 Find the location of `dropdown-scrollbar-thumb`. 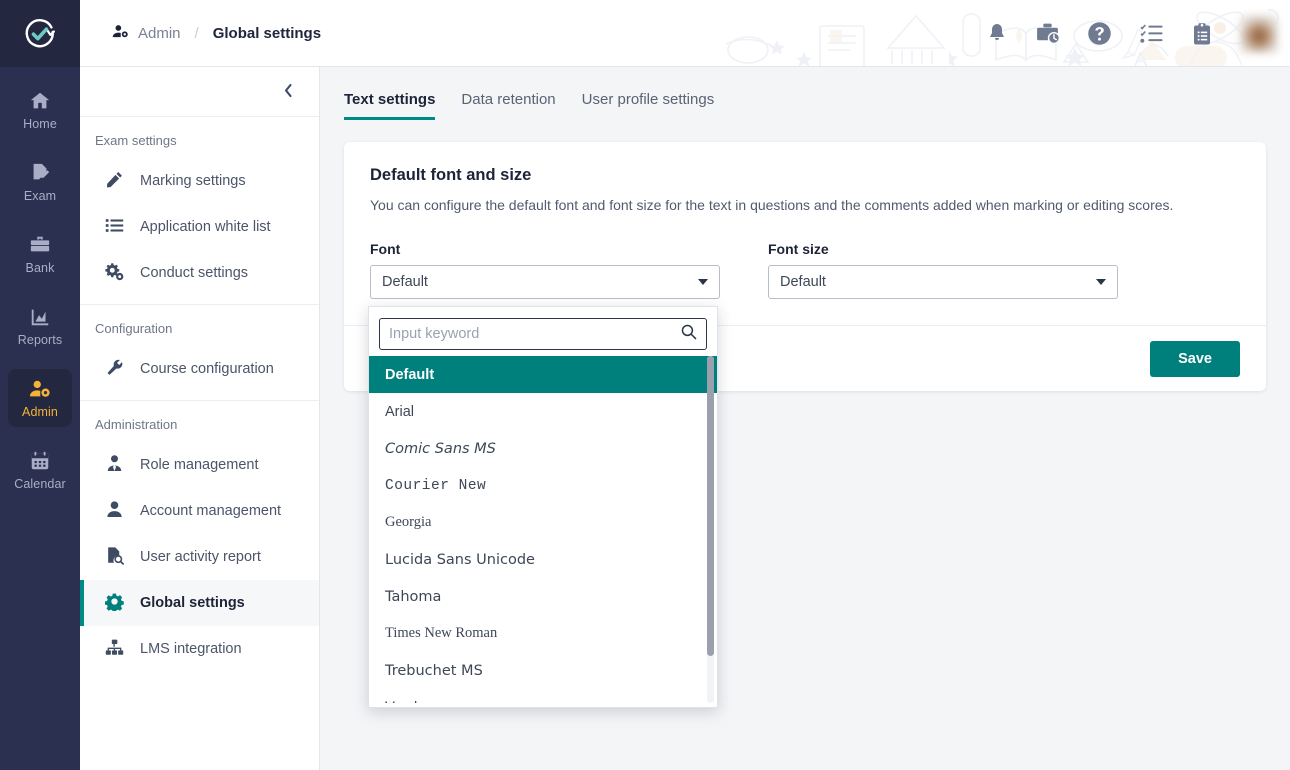

dropdown-scrollbar-thumb is located at coordinates (710, 506).